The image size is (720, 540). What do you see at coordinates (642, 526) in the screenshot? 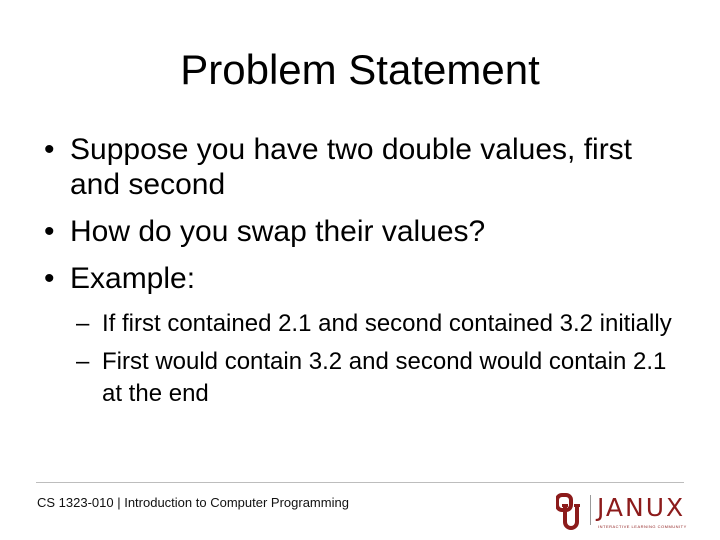
I see `janux-tagline: INTERACTIVE LEARNING COMMUNITY` at bounding box center [642, 526].